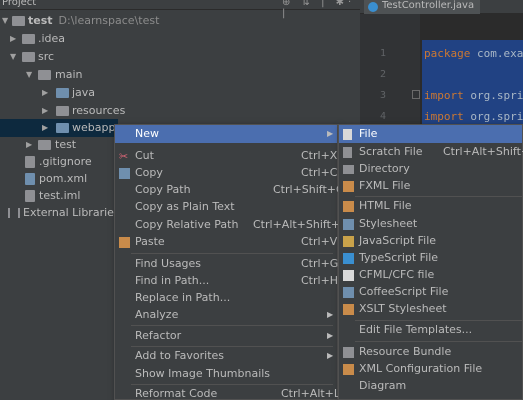 The width and height of the screenshot is (523, 400). Describe the element at coordinates (430, 241) in the screenshot. I see `submenu-item-javascript-file: JavaScript File` at that location.